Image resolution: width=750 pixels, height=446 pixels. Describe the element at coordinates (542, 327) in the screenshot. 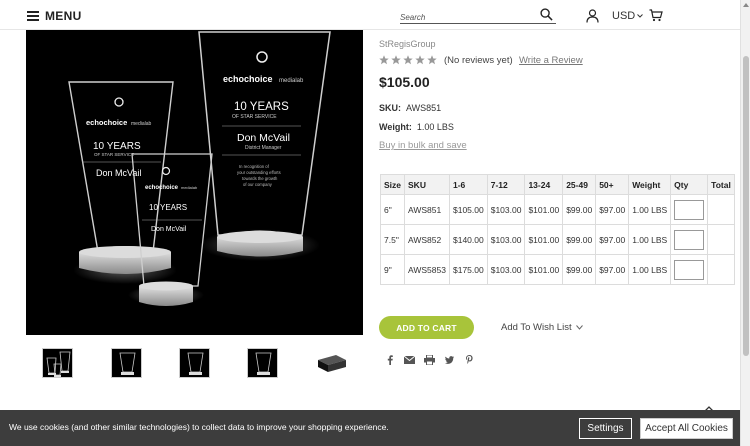

I see `add-to-wishlist-button: Add To Wish List` at that location.